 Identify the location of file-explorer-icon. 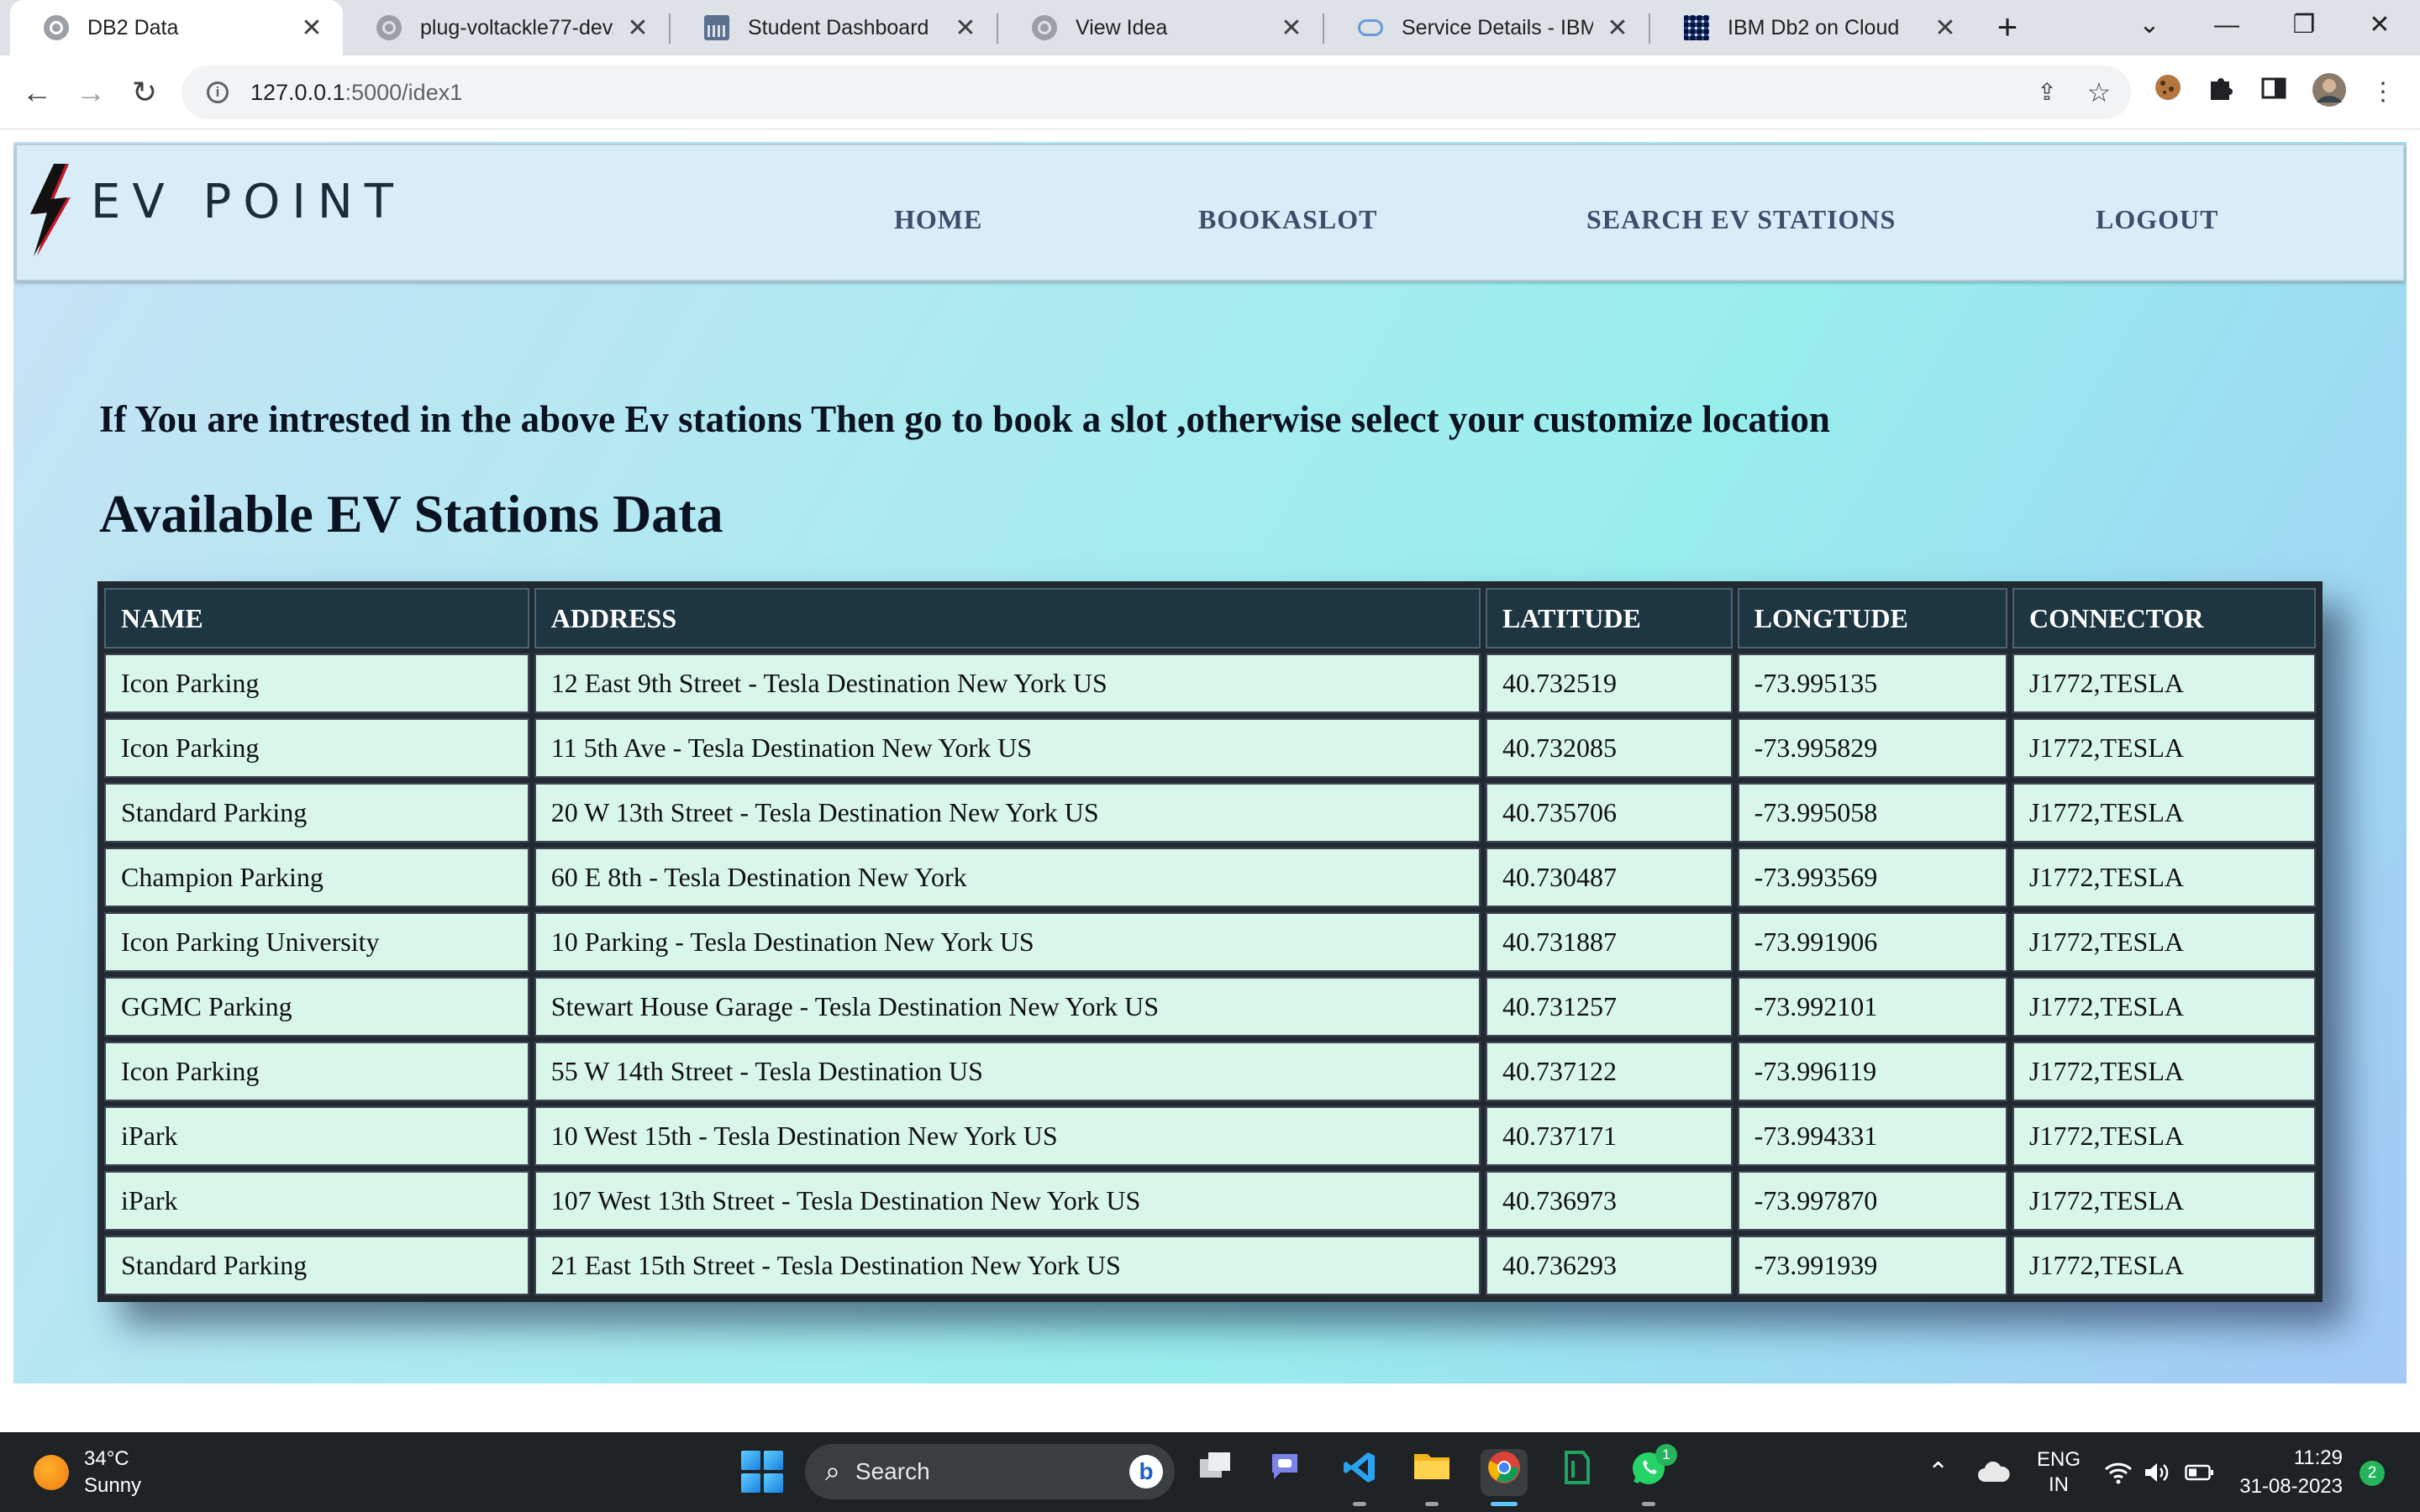
(1432, 1477).